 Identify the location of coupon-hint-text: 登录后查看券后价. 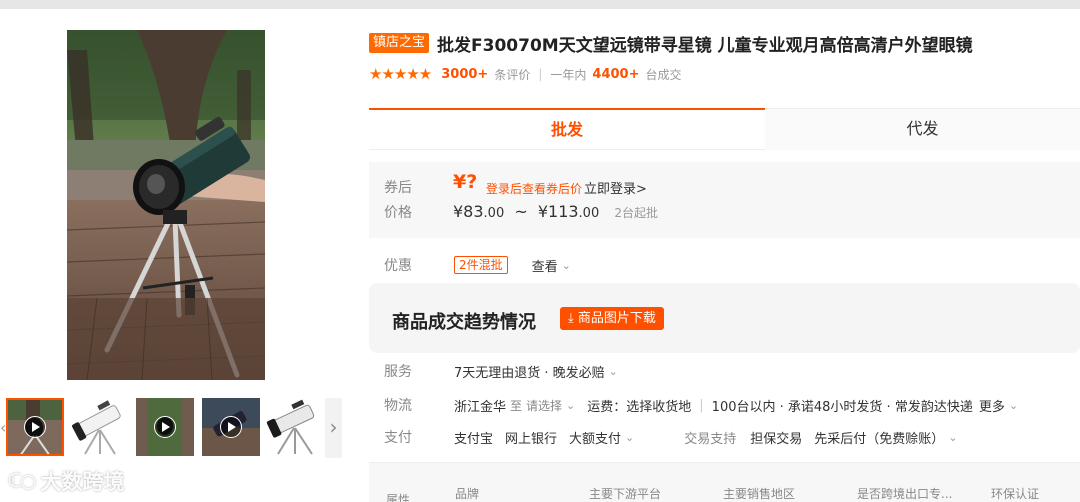
(534, 189).